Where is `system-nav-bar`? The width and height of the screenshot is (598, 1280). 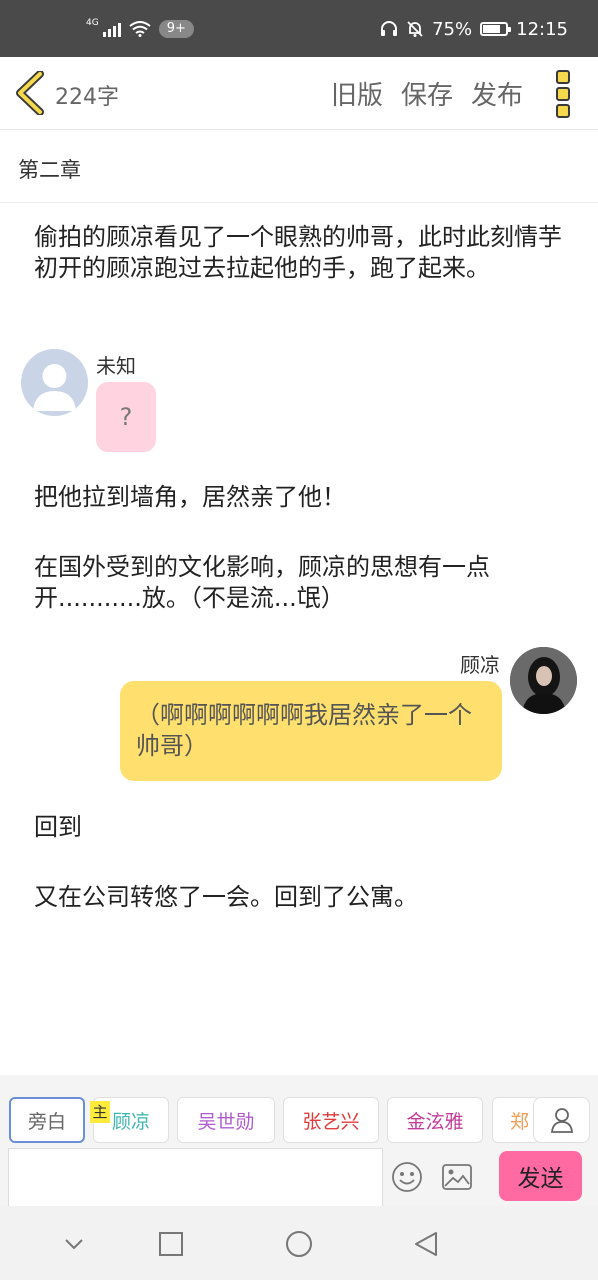
system-nav-bar is located at coordinates (299, 1243).